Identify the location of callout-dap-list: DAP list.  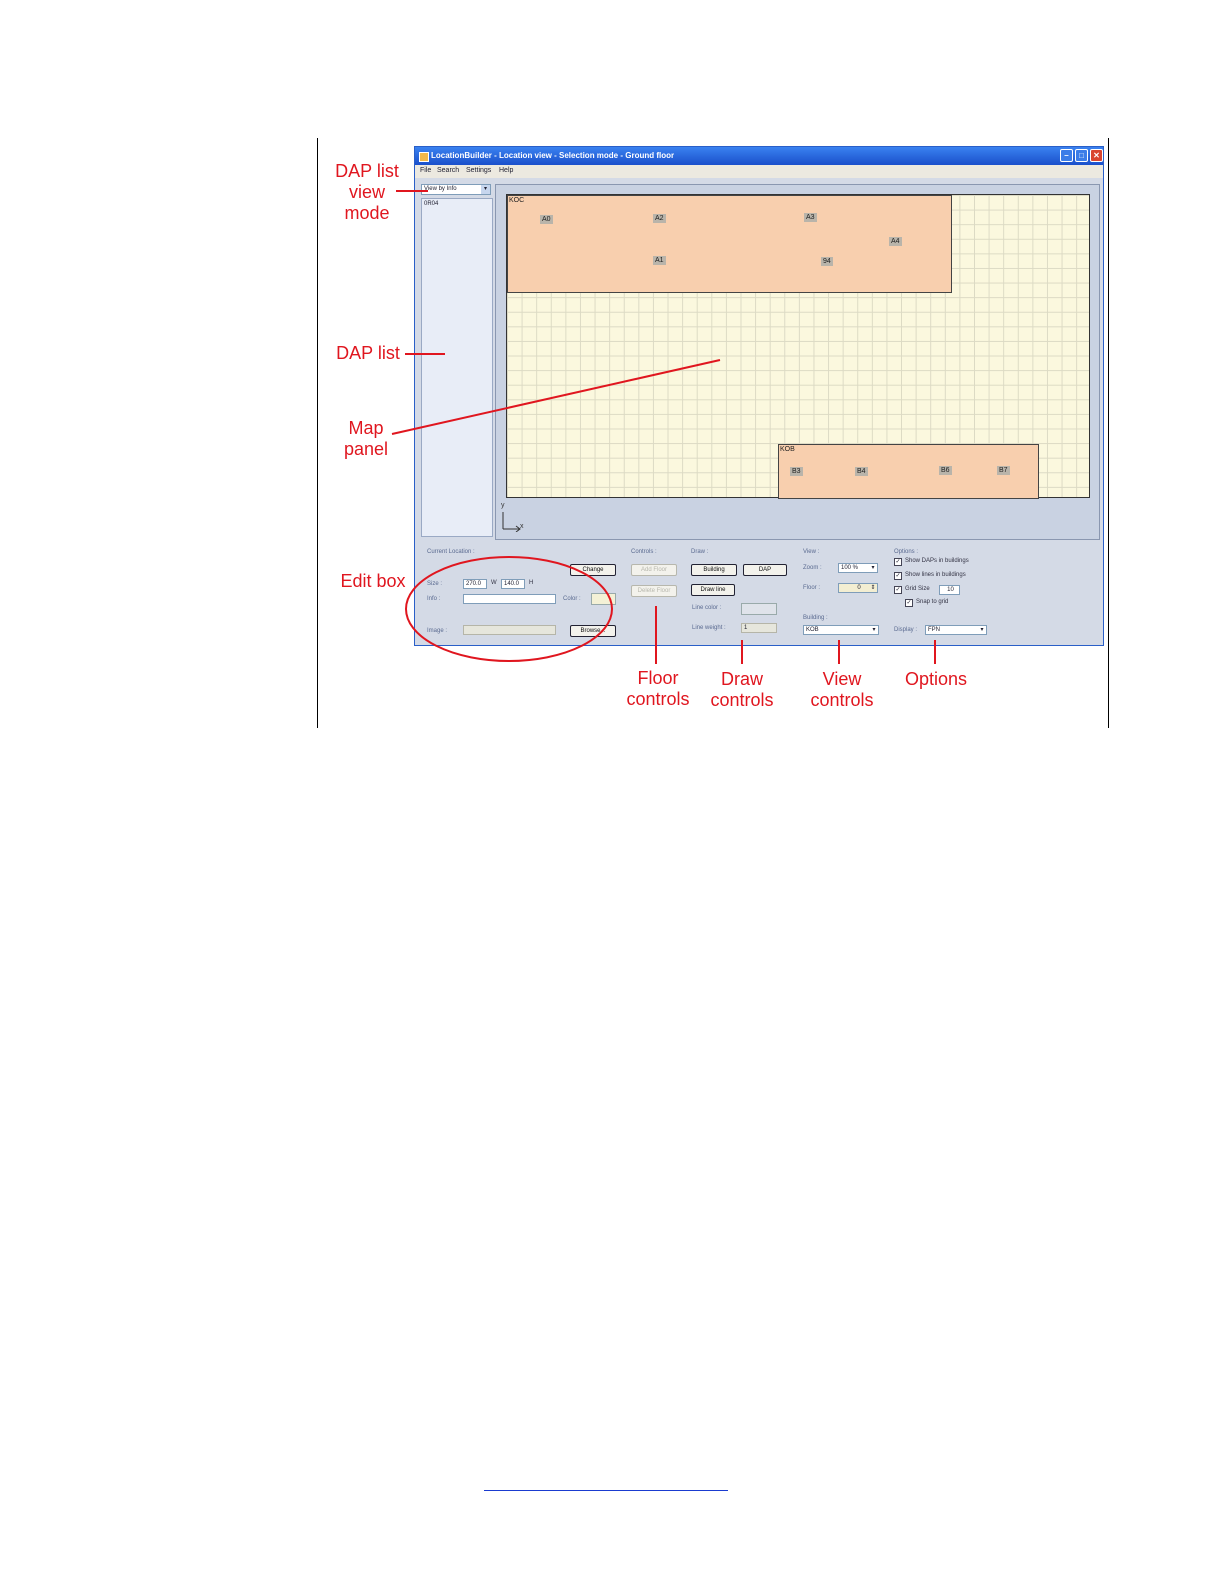
(368, 353).